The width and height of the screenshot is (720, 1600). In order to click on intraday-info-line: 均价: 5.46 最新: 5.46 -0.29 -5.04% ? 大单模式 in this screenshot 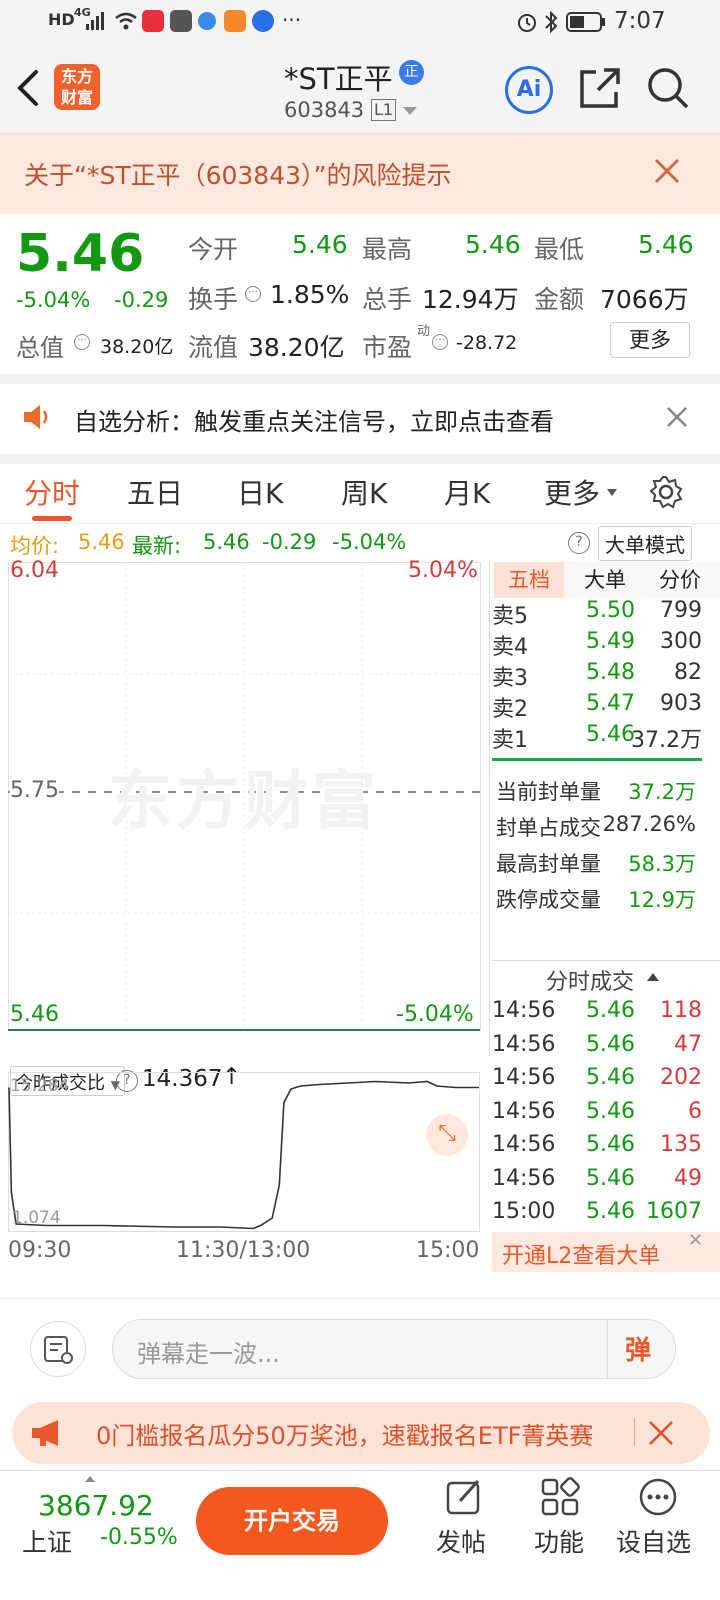, I will do `click(360, 543)`.